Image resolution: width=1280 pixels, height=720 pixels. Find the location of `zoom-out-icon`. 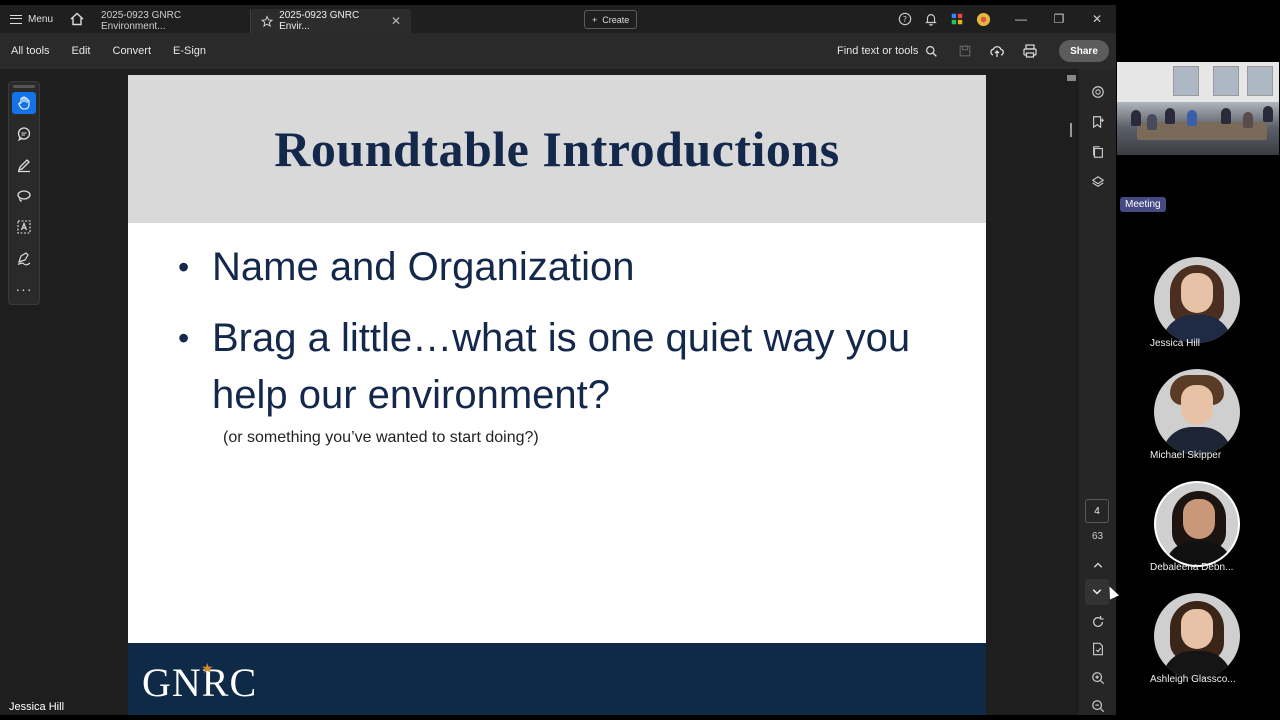

zoom-out-icon is located at coordinates (1097, 706).